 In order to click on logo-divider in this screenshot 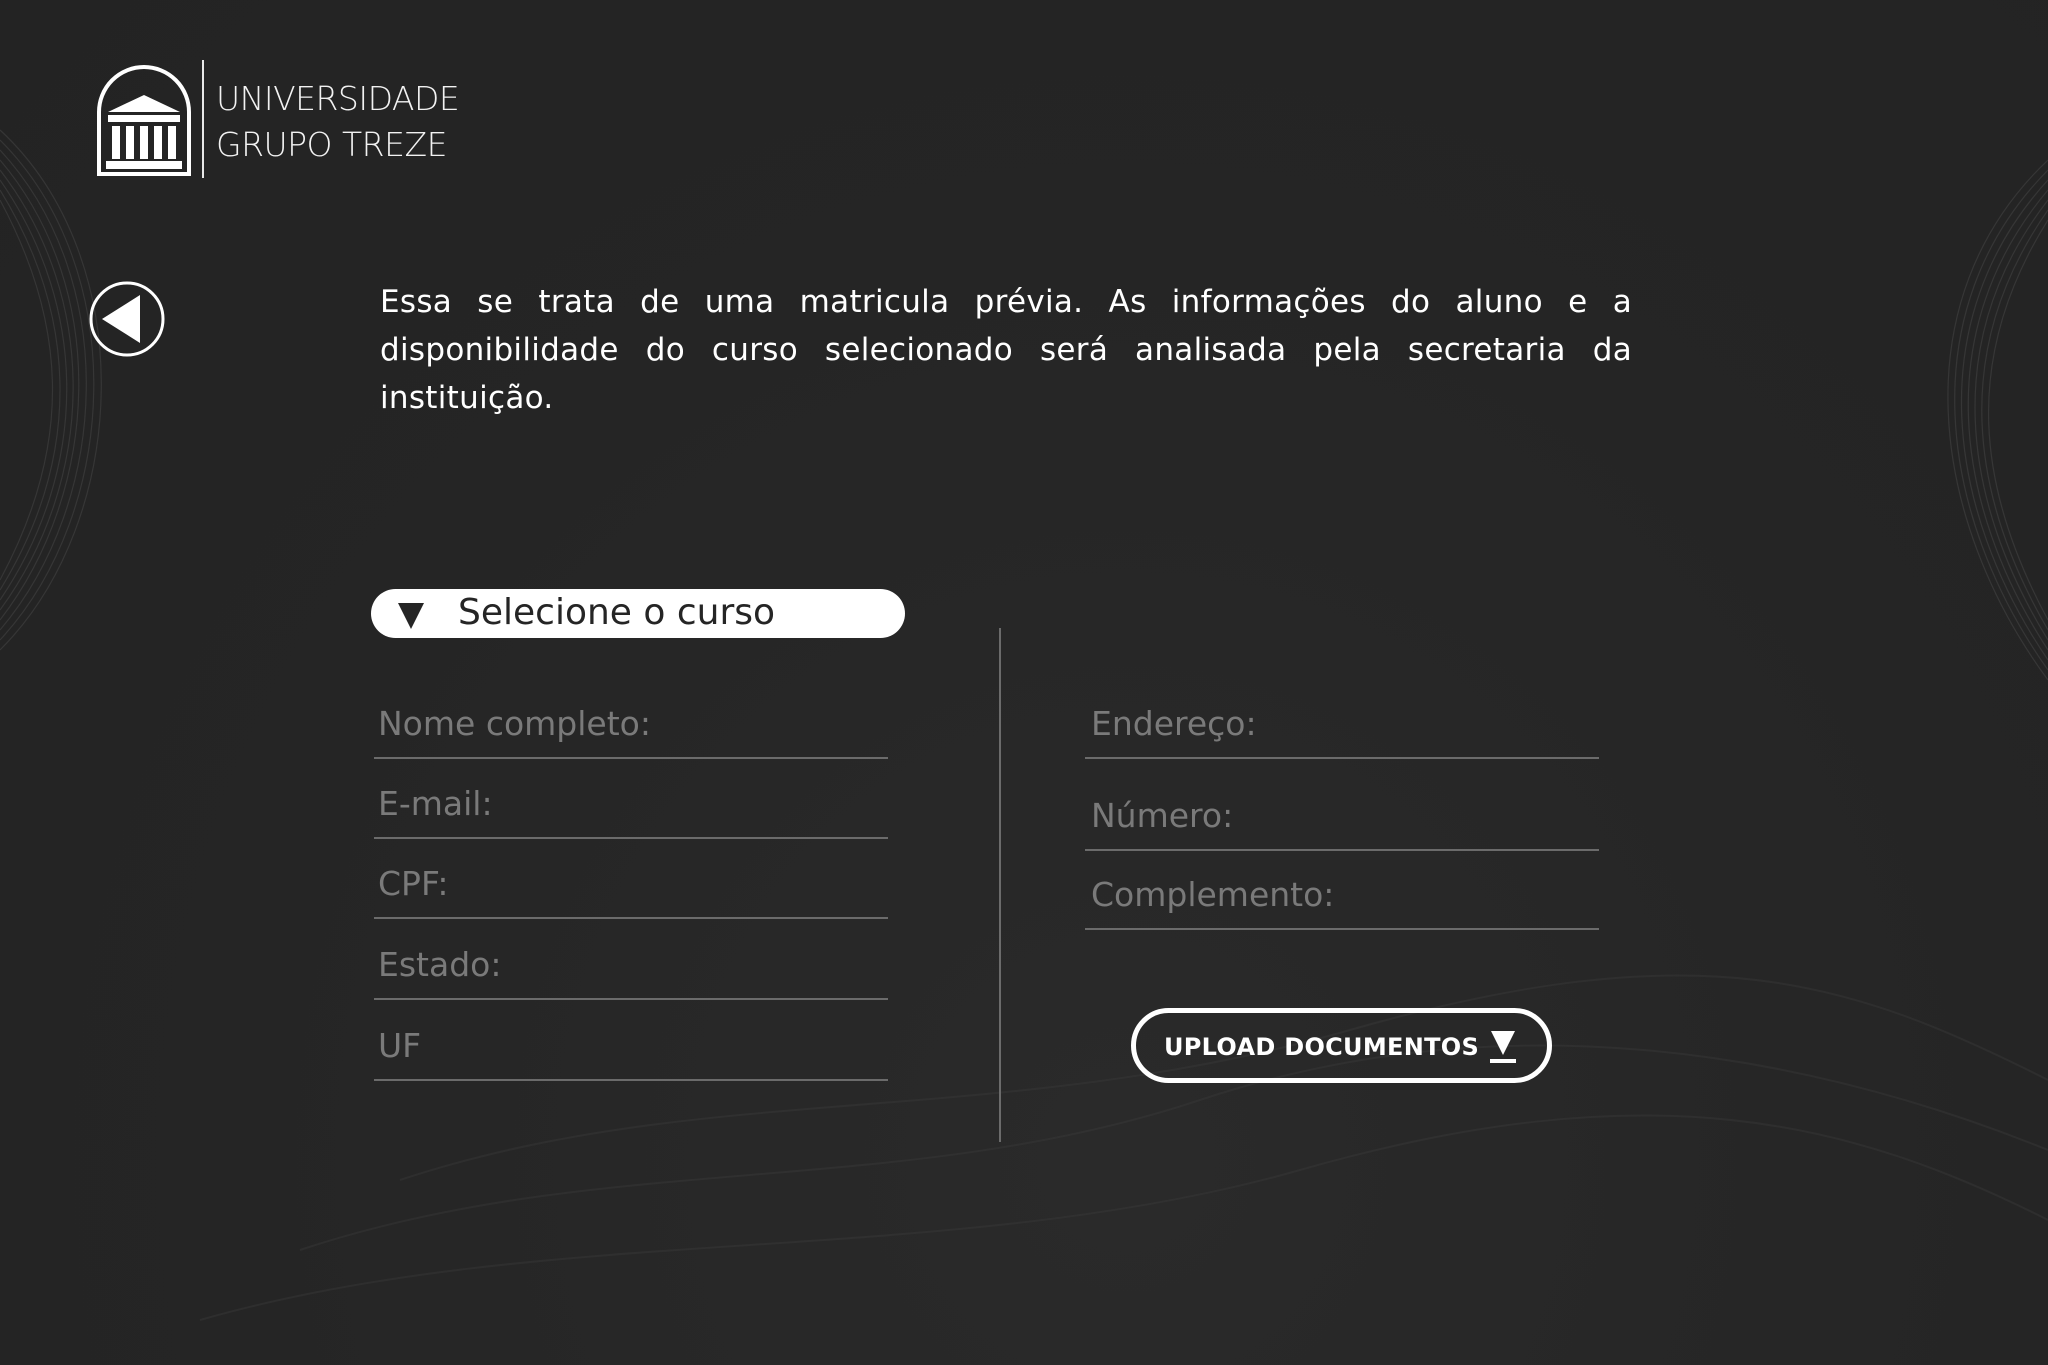, I will do `click(203, 119)`.